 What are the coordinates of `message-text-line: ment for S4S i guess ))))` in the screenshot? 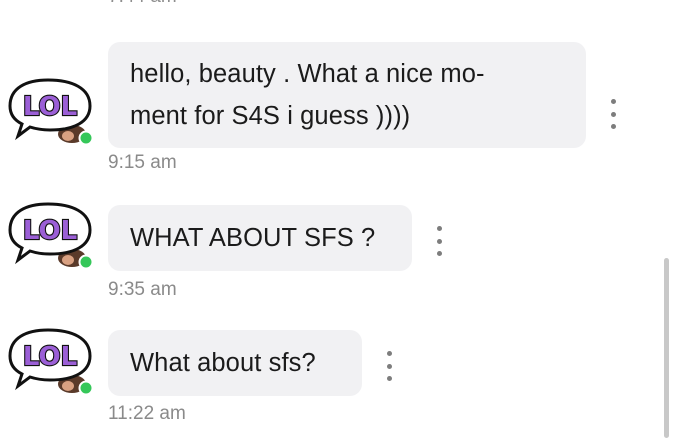 It's located at (270, 116).